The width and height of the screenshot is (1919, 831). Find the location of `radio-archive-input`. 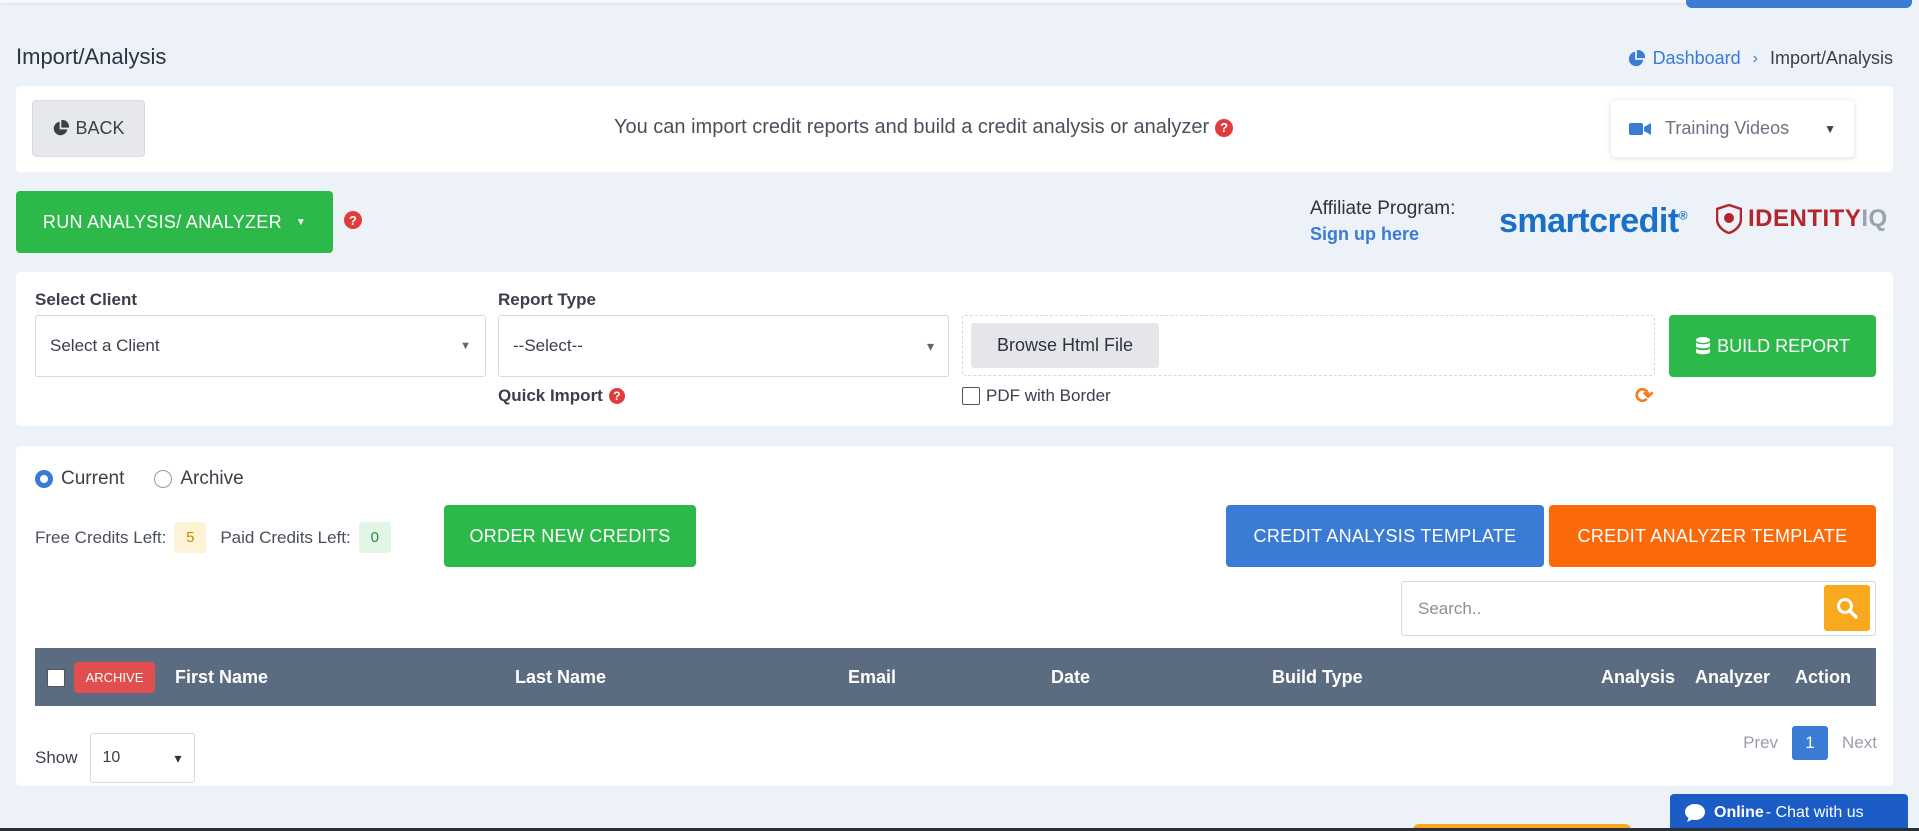

radio-archive-input is located at coordinates (163, 478).